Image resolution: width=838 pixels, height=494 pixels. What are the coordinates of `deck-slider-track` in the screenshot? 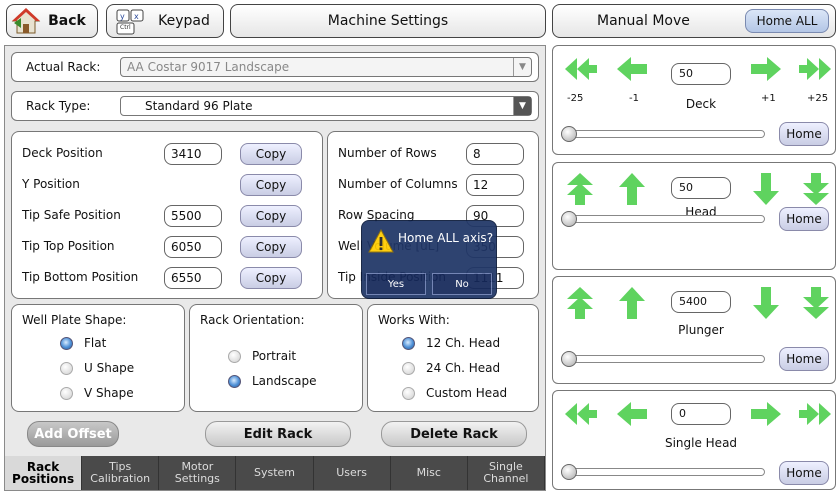 It's located at (664, 134).